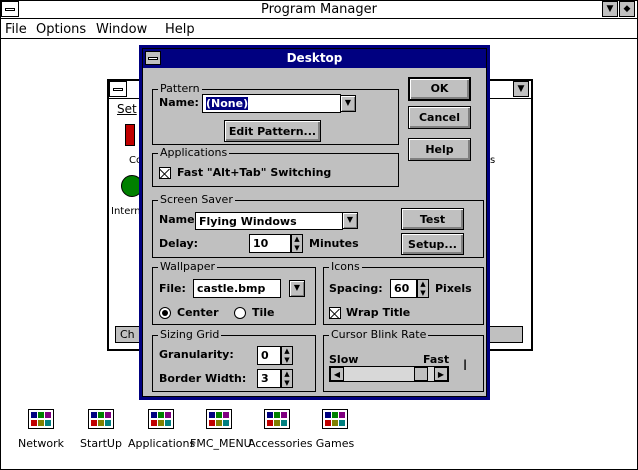 The image size is (638, 470). I want to click on minimize-icon: ▼, so click(610, 9).